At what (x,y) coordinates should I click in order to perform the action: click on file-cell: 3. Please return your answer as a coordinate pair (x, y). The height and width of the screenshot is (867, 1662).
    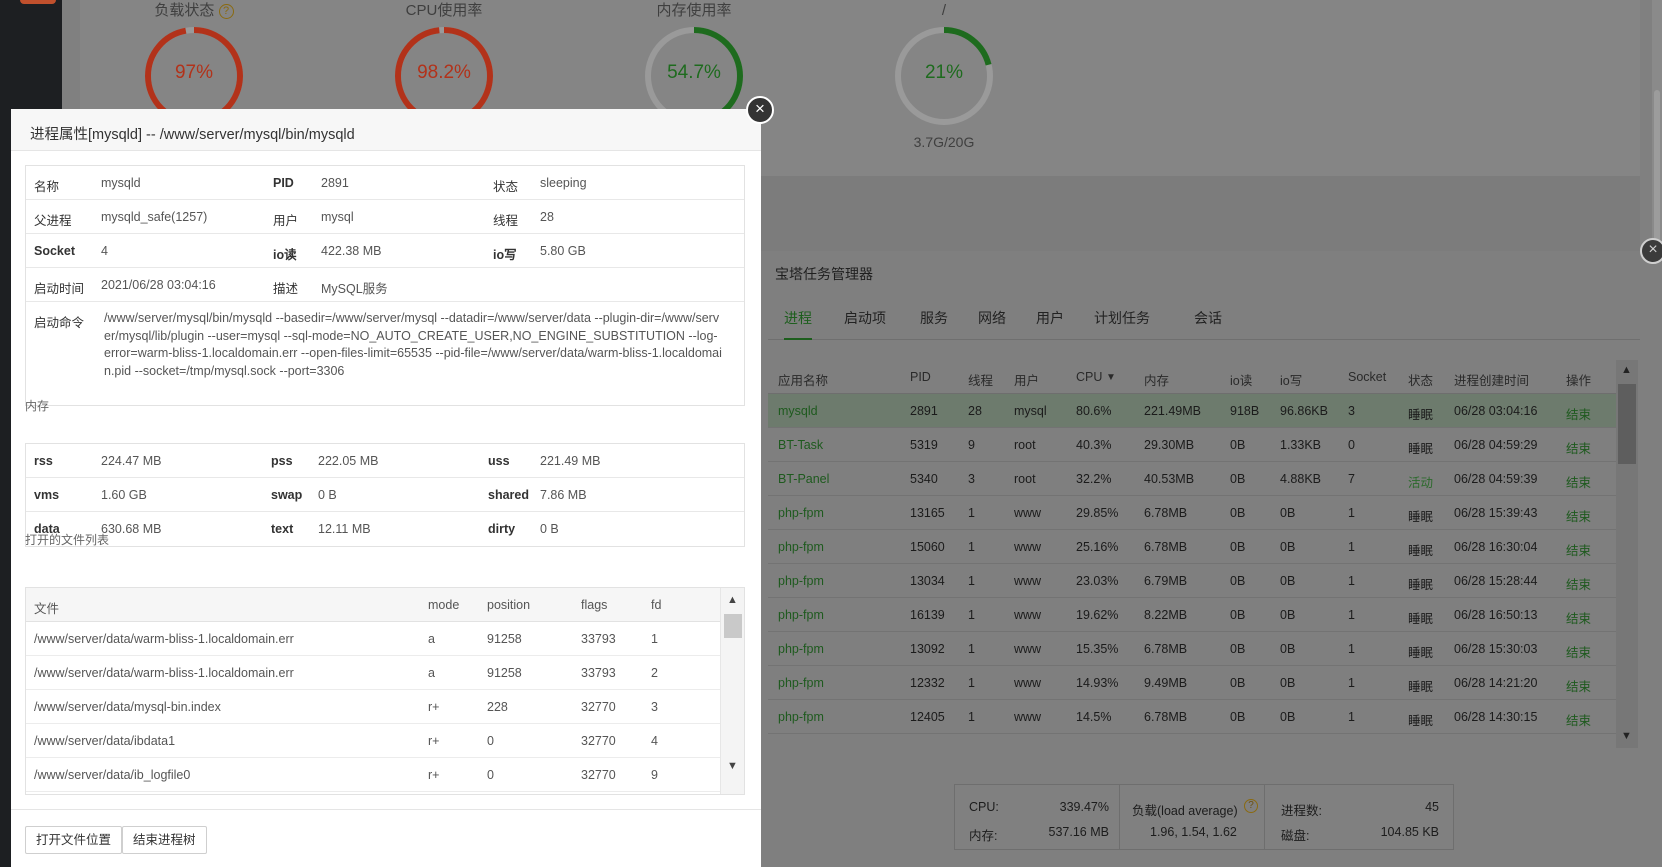
    Looking at the image, I should click on (654, 707).